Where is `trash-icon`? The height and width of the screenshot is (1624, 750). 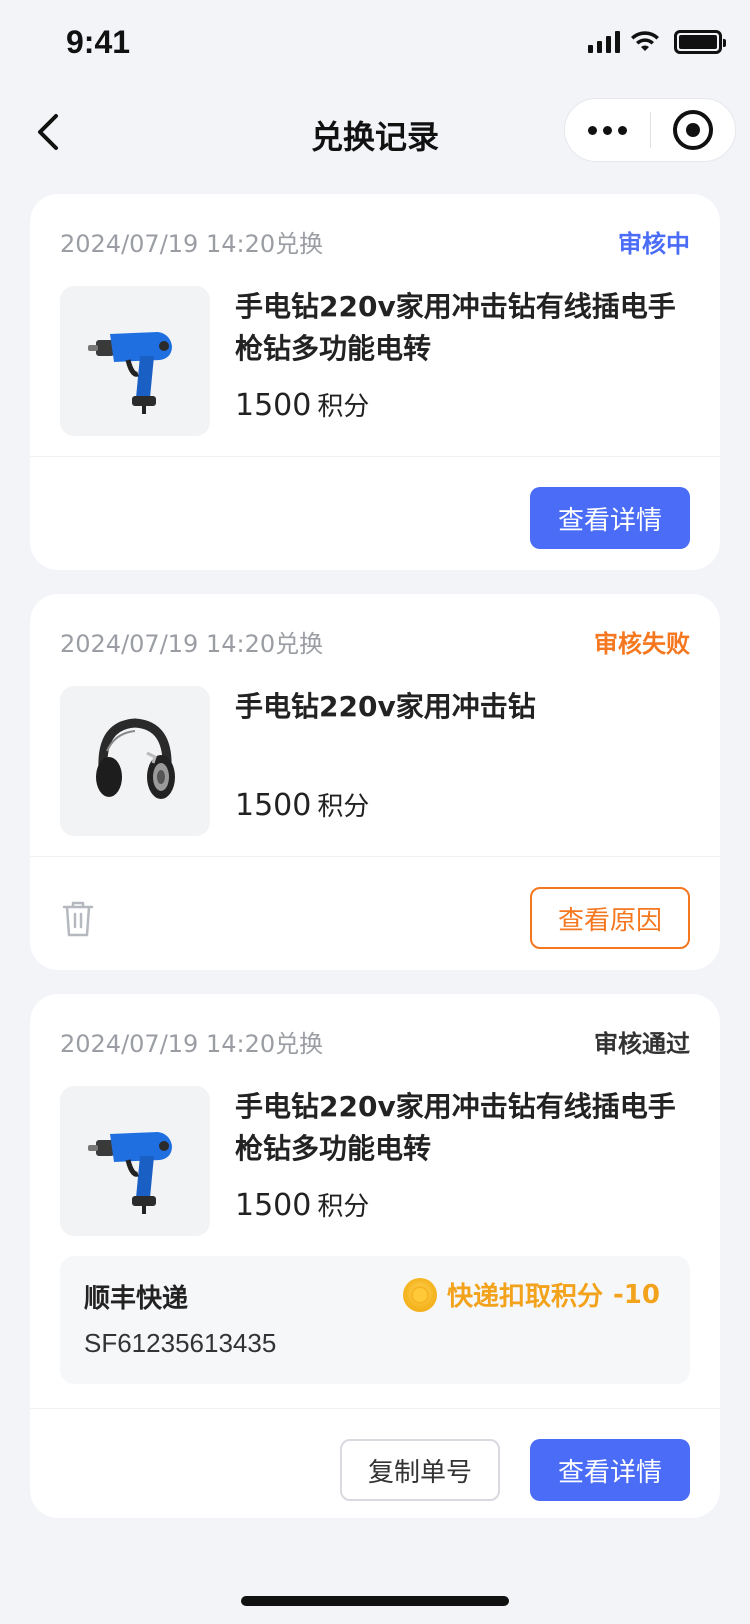
trash-icon is located at coordinates (78, 919).